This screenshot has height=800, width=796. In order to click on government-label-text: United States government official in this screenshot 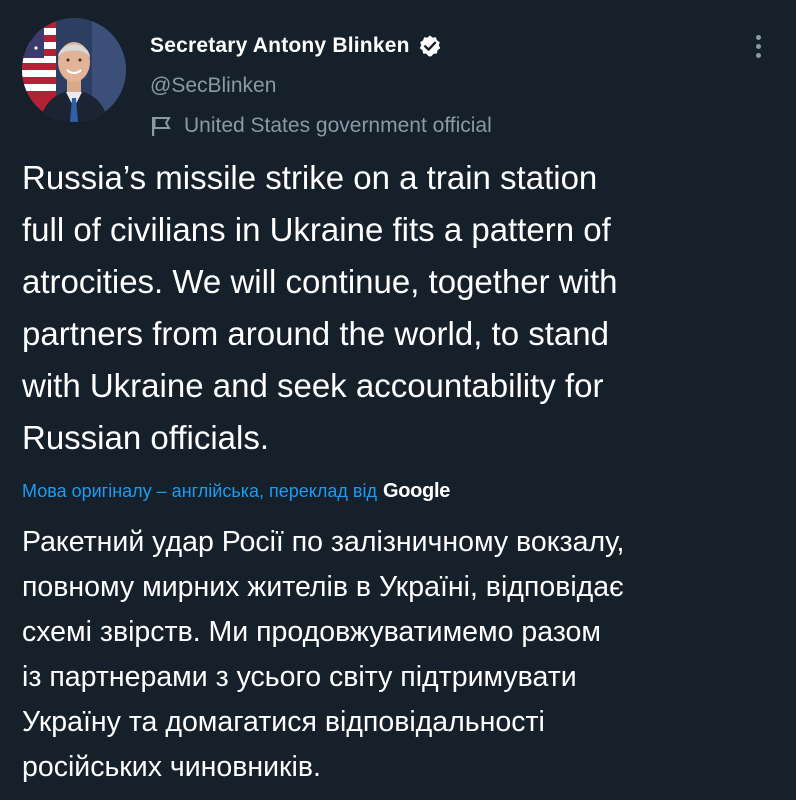, I will do `click(338, 126)`.